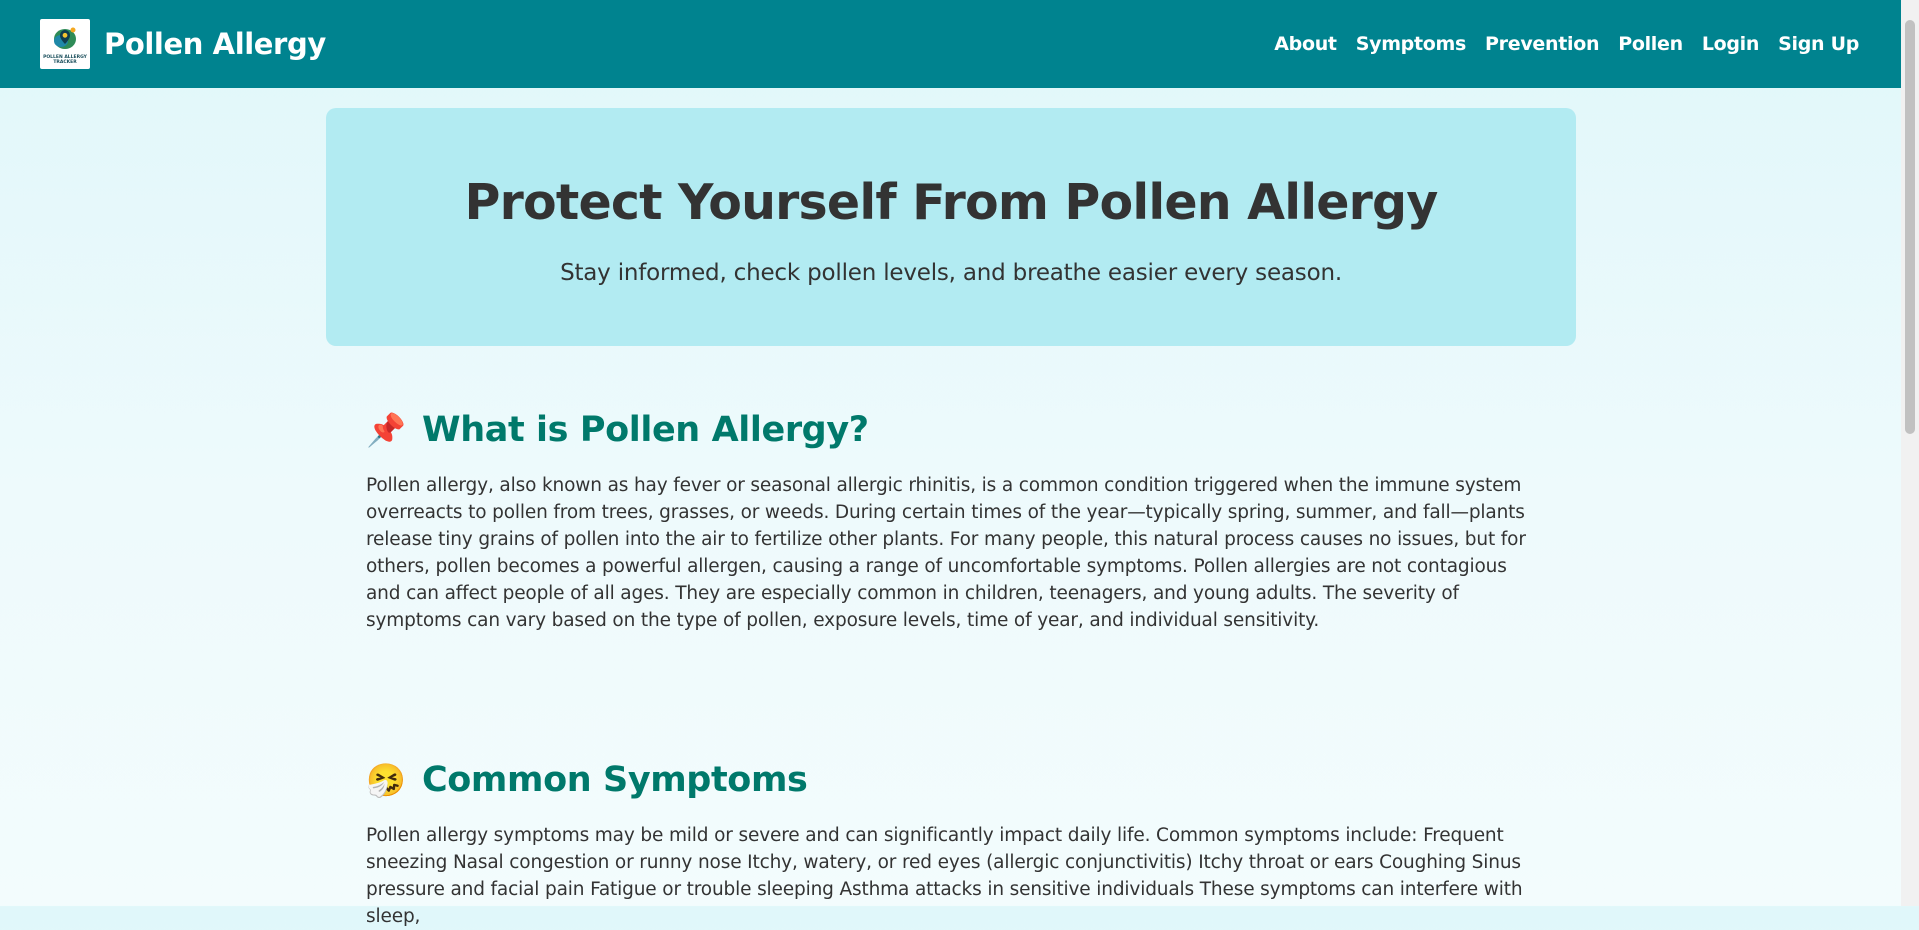 This screenshot has width=1919, height=930. What do you see at coordinates (1818, 44) in the screenshot?
I see `nav-link-signup: Sign Up` at bounding box center [1818, 44].